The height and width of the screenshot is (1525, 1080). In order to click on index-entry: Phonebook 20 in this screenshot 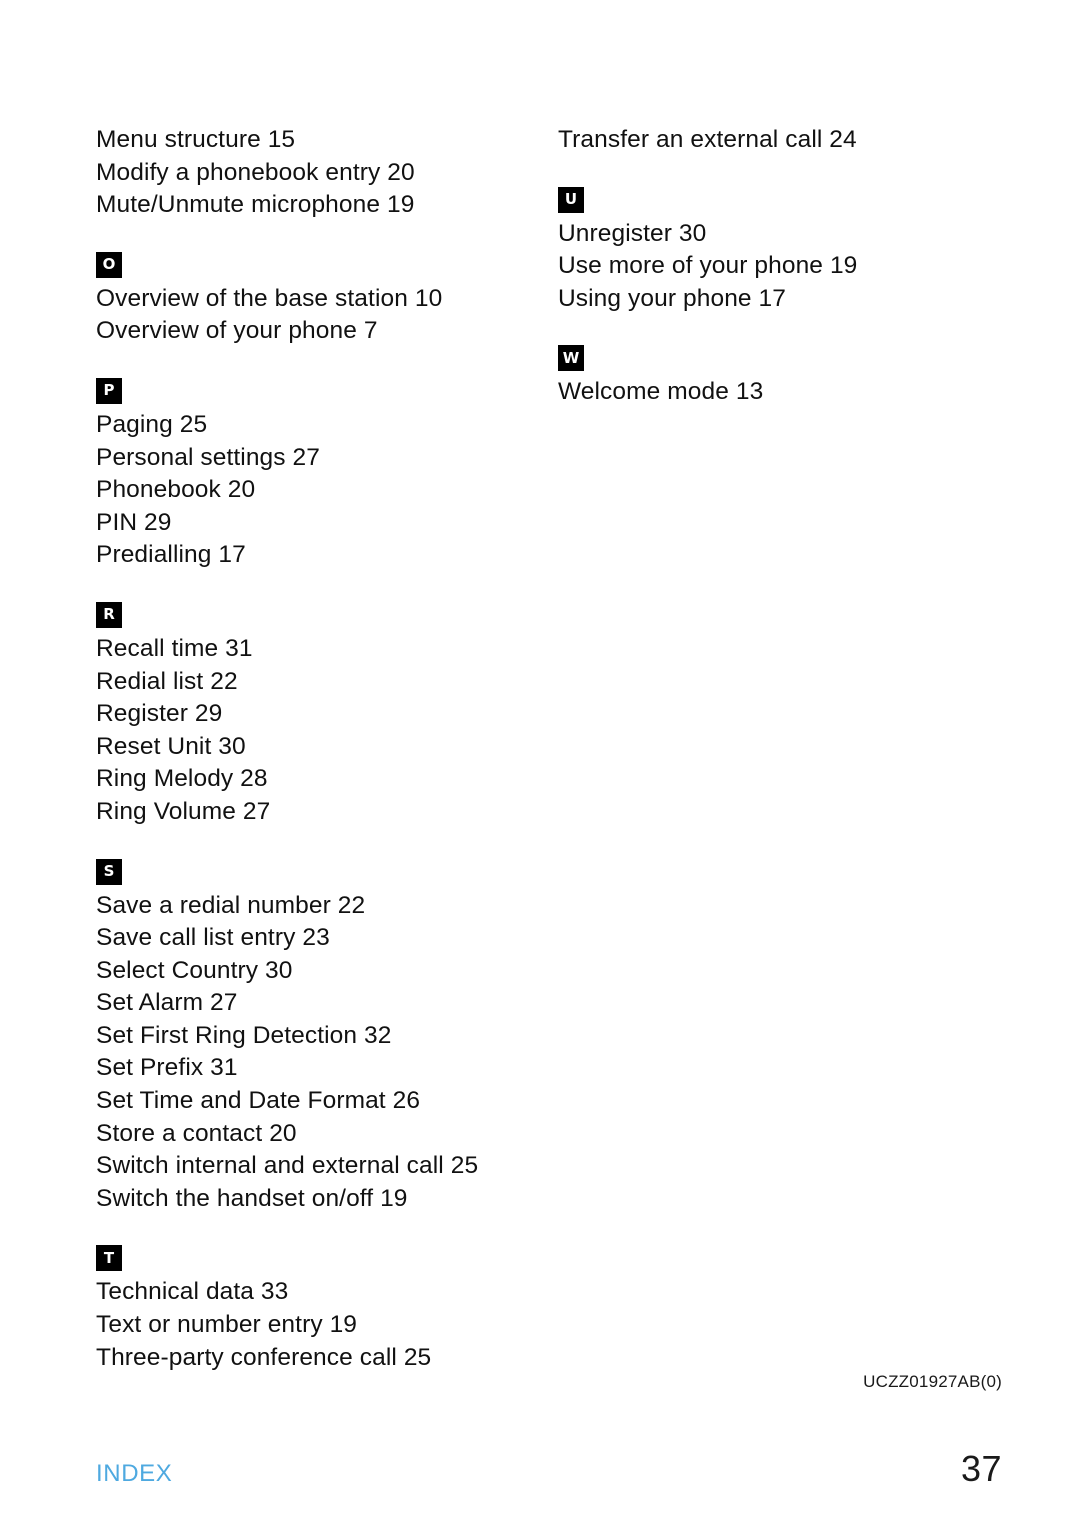, I will do `click(176, 490)`.